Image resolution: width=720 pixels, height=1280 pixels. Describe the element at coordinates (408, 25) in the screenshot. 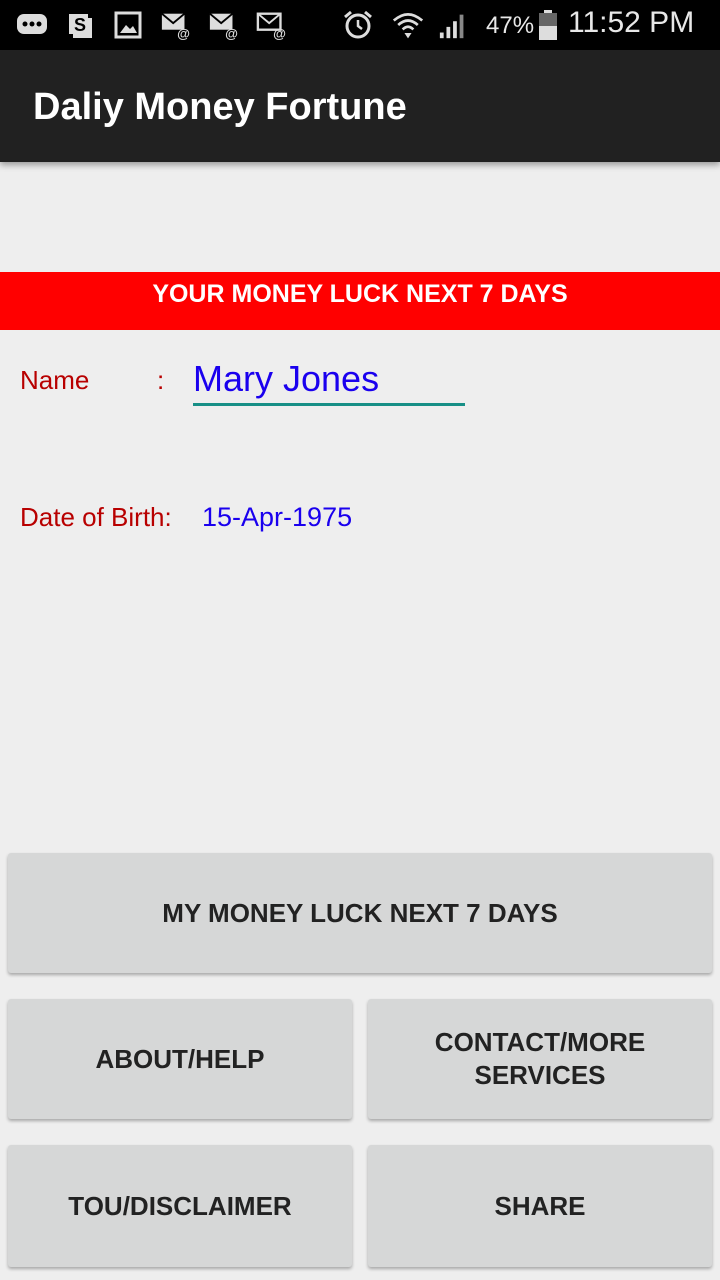

I see `wifi-icon` at that location.